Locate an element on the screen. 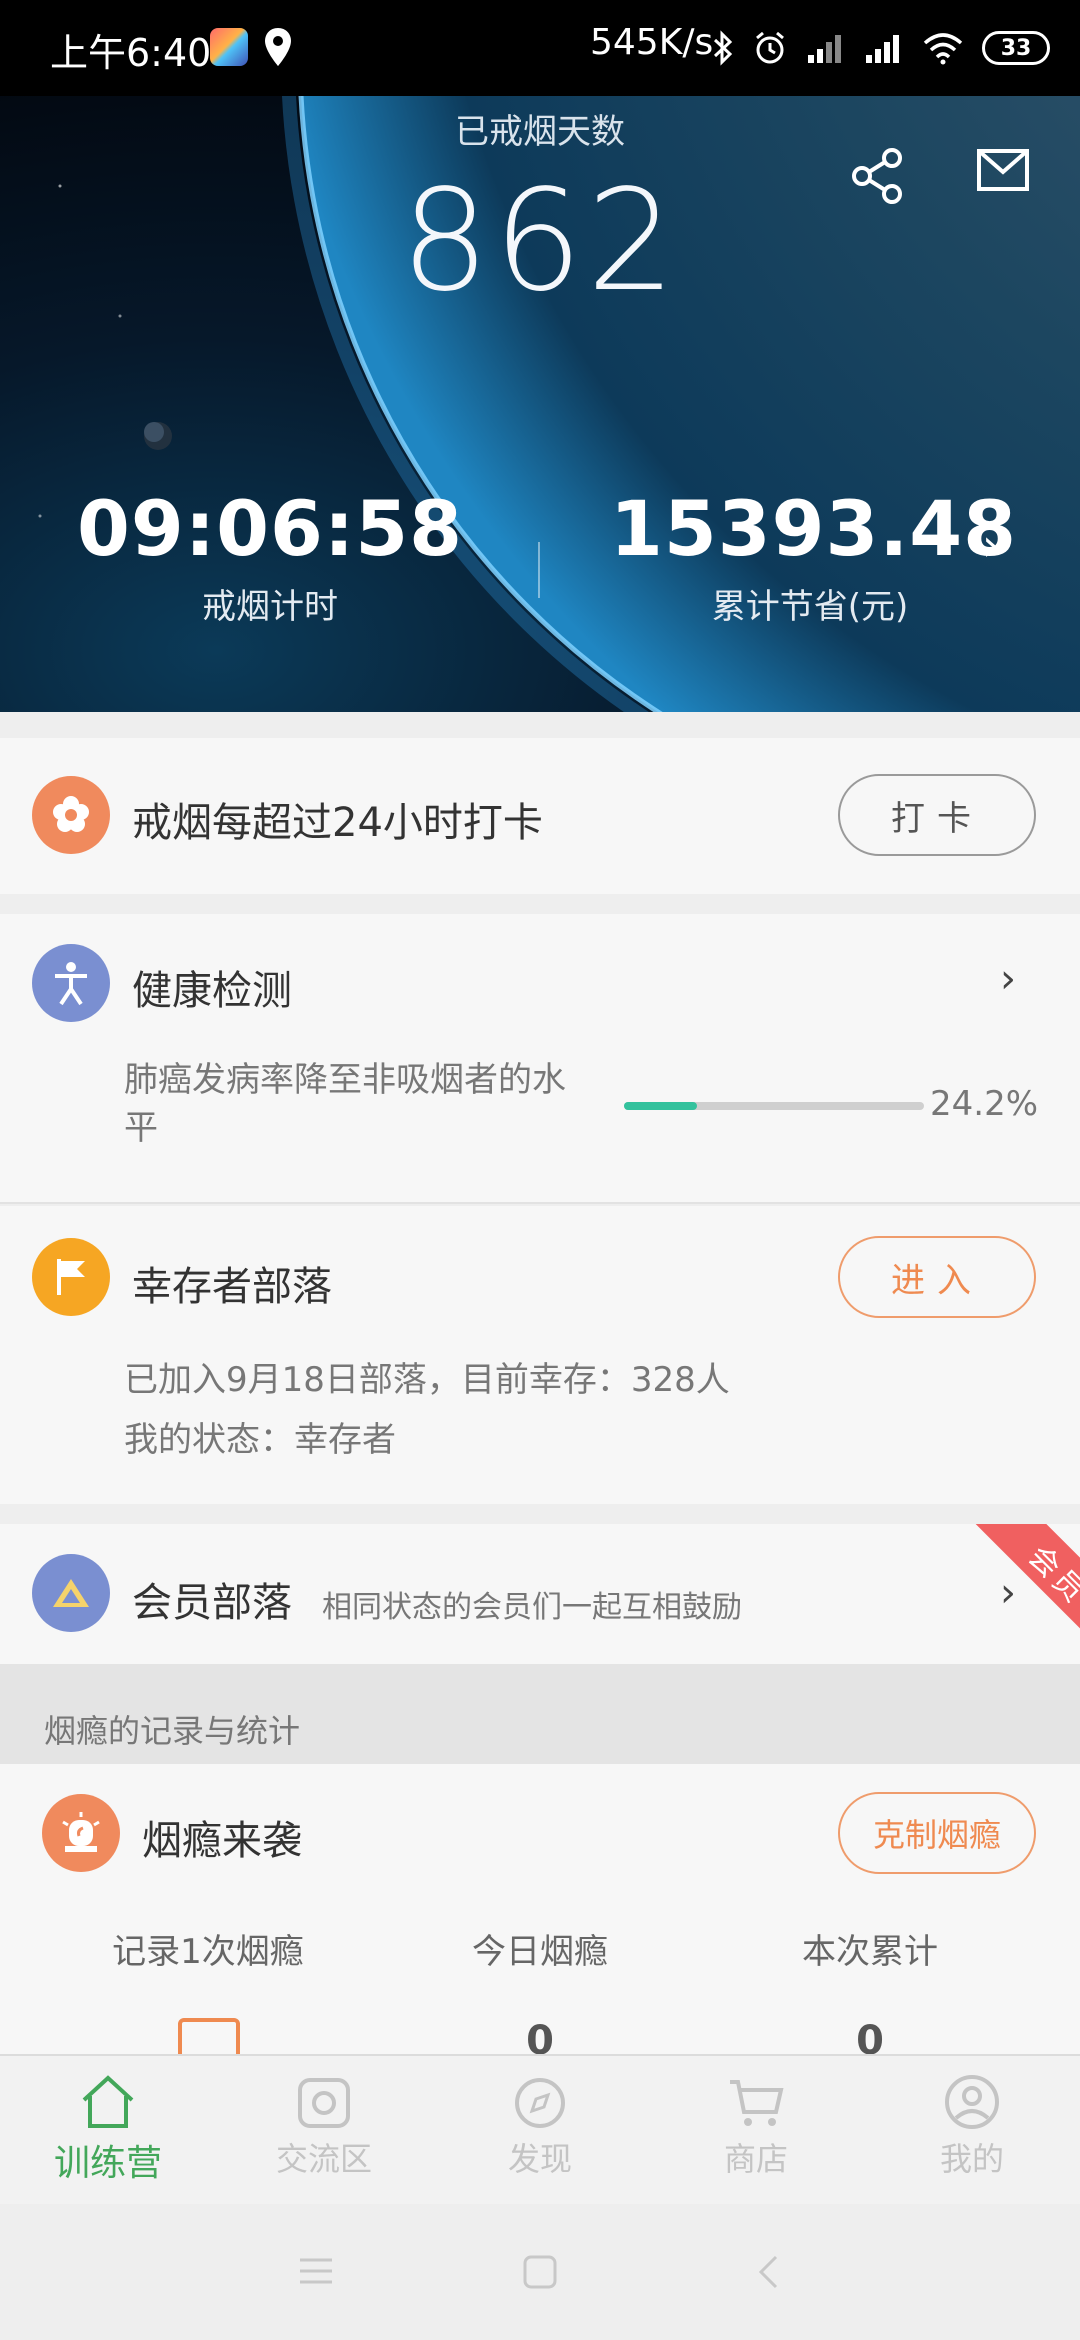 The width and height of the screenshot is (1080, 2340). member-subtitle: 相同状态的会员们一起互相鼓励 is located at coordinates (532, 1607).